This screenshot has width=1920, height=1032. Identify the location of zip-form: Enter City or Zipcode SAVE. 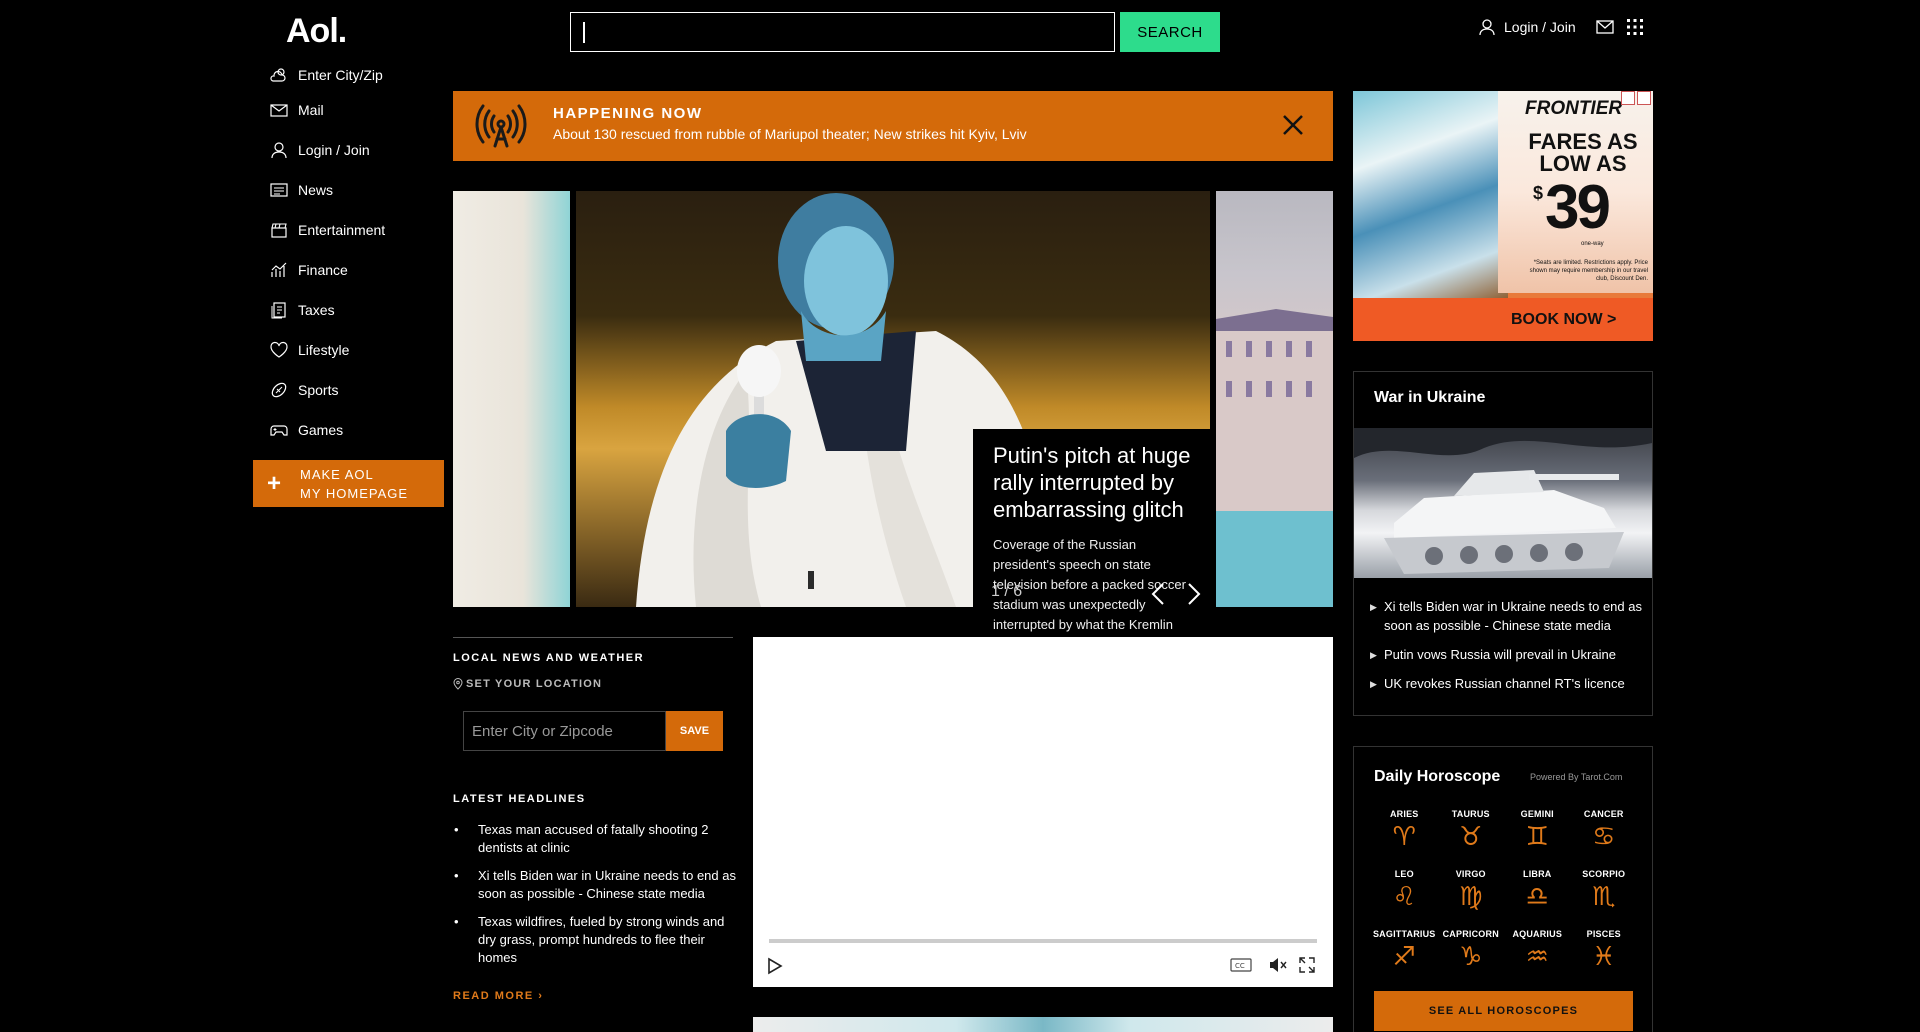
(593, 731).